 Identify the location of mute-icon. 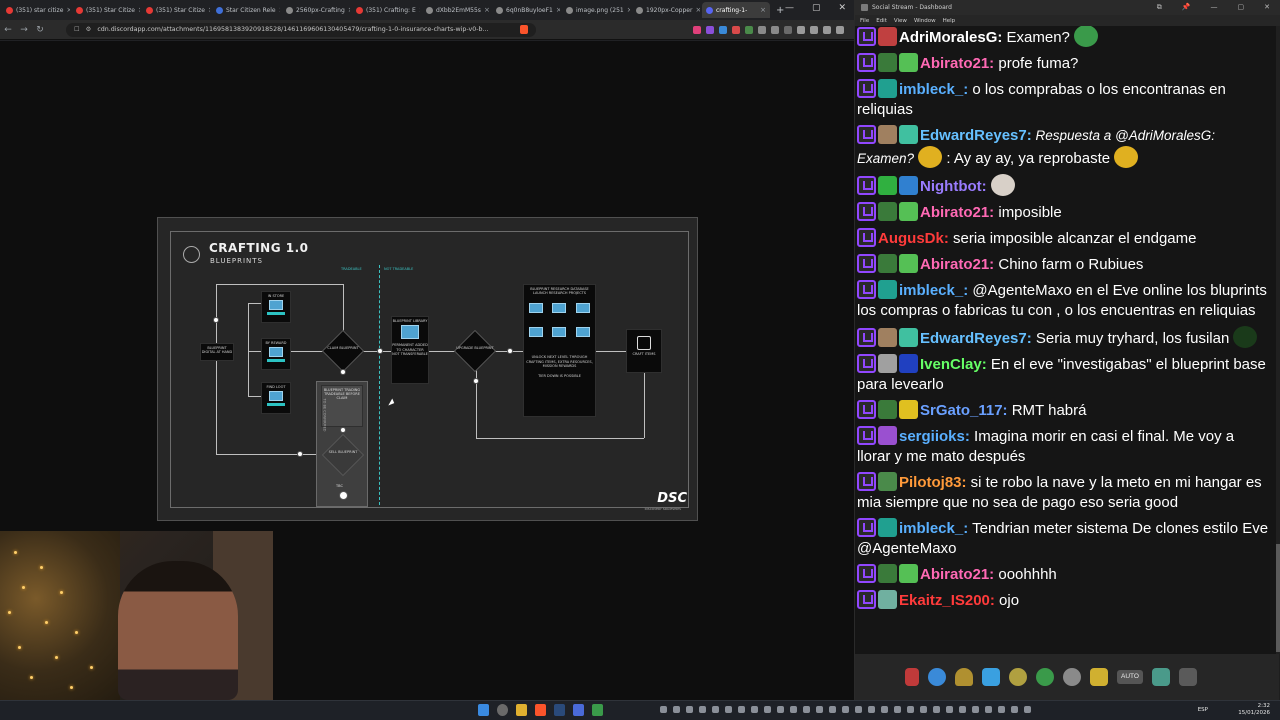
(1161, 677).